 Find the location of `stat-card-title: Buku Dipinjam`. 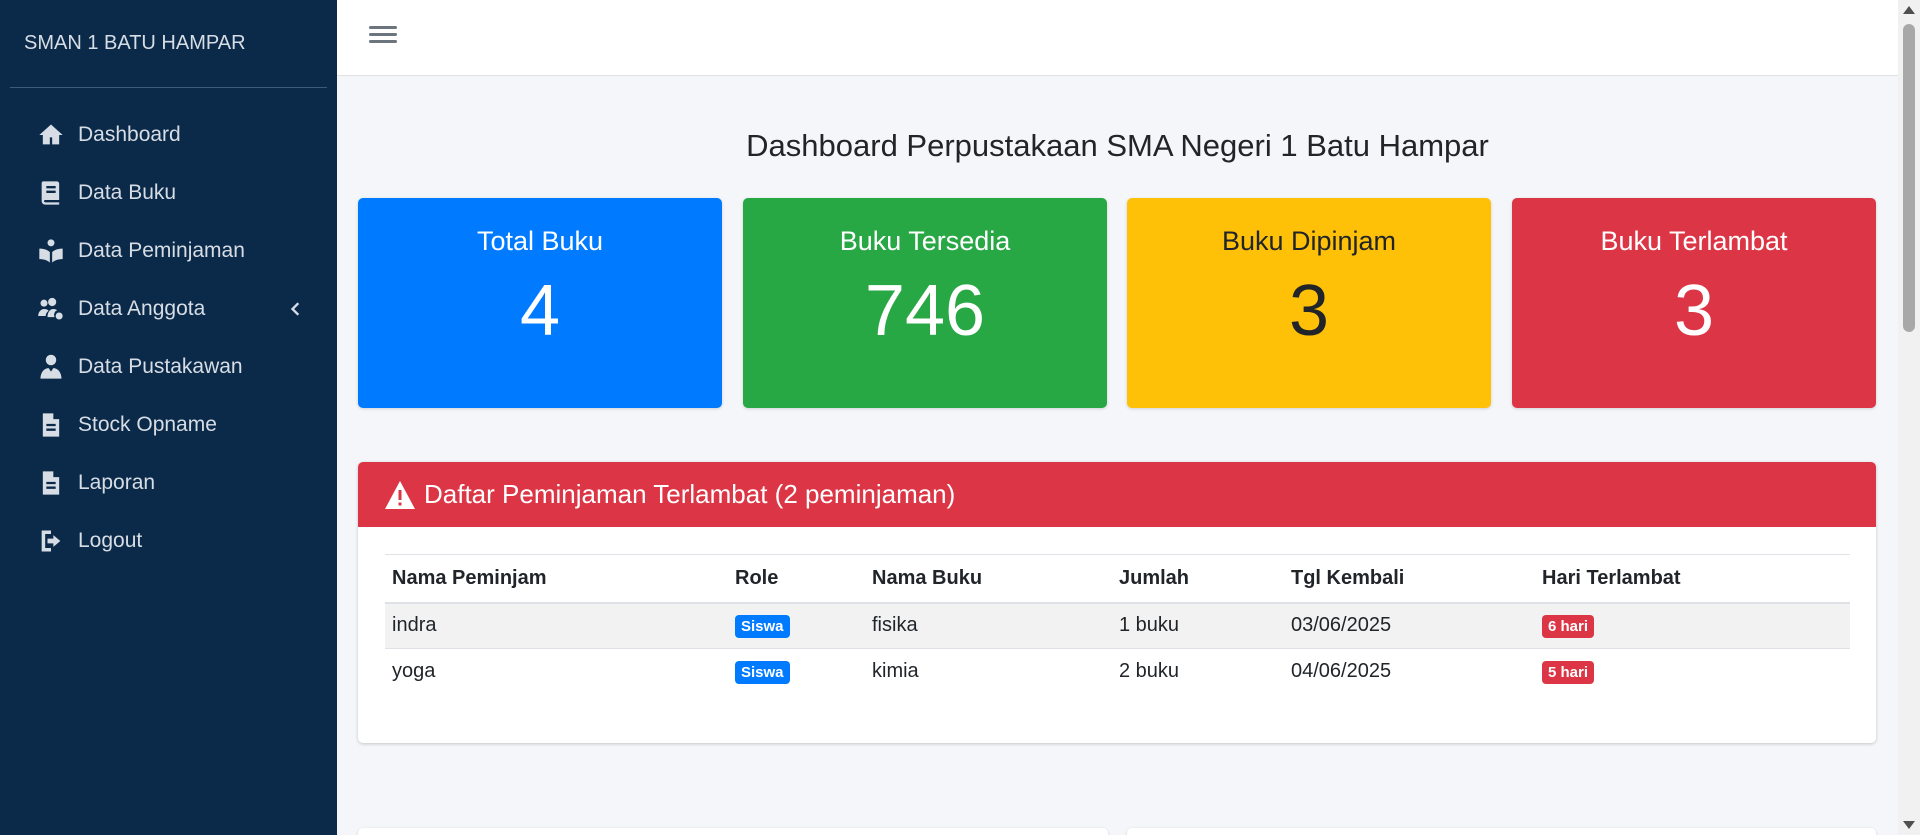

stat-card-title: Buku Dipinjam is located at coordinates (1309, 241).